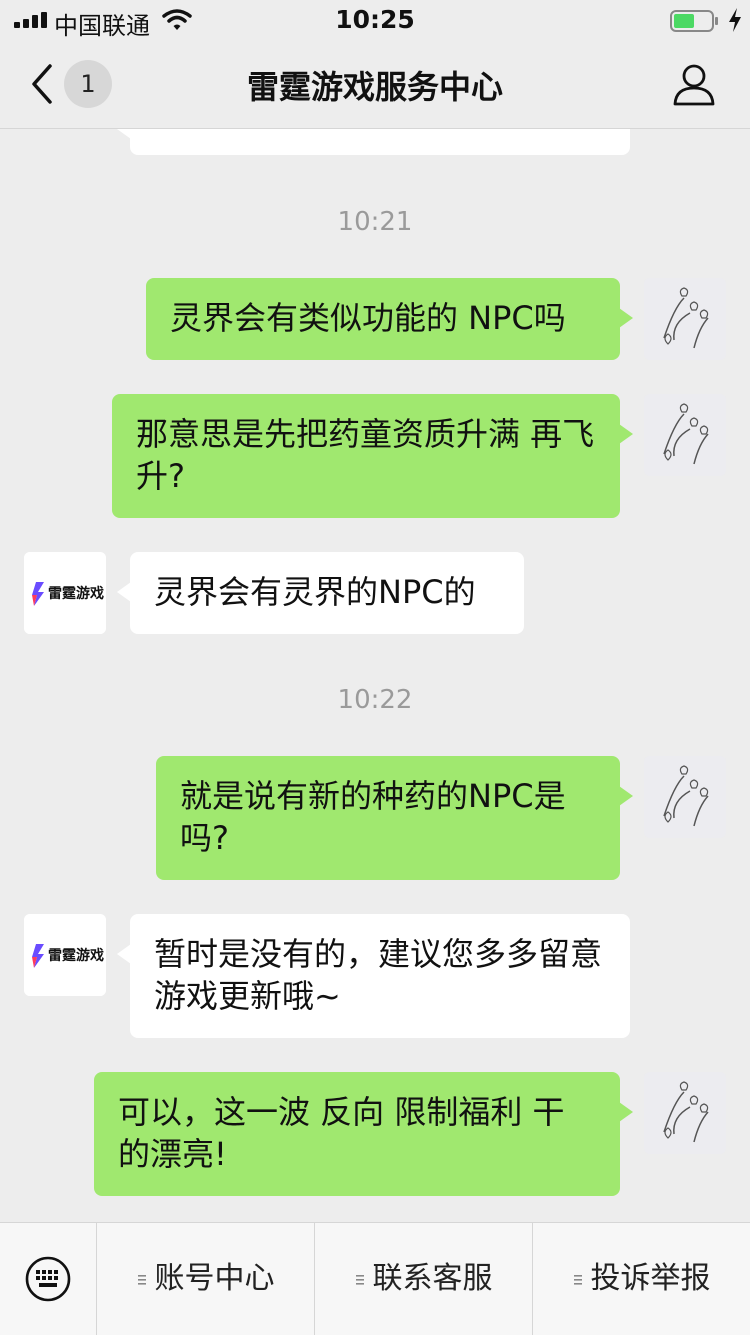 This screenshot has height=1335, width=750. I want to click on timestamp: 10:22, so click(375, 700).